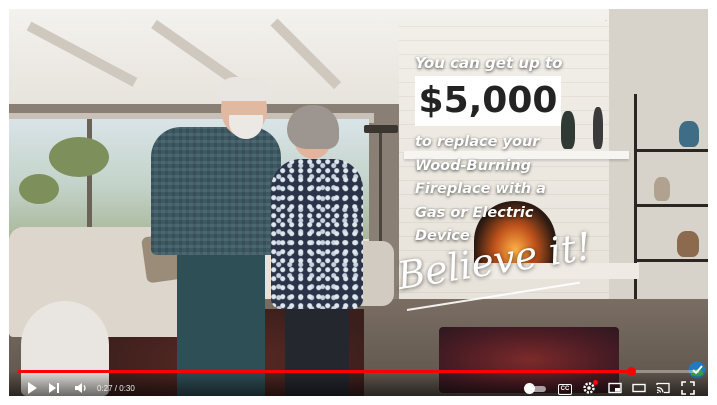 The width and height of the screenshot is (717, 405). Describe the element at coordinates (473, 165) in the screenshot. I see `promo-body-line: Wood-Burning` at that location.